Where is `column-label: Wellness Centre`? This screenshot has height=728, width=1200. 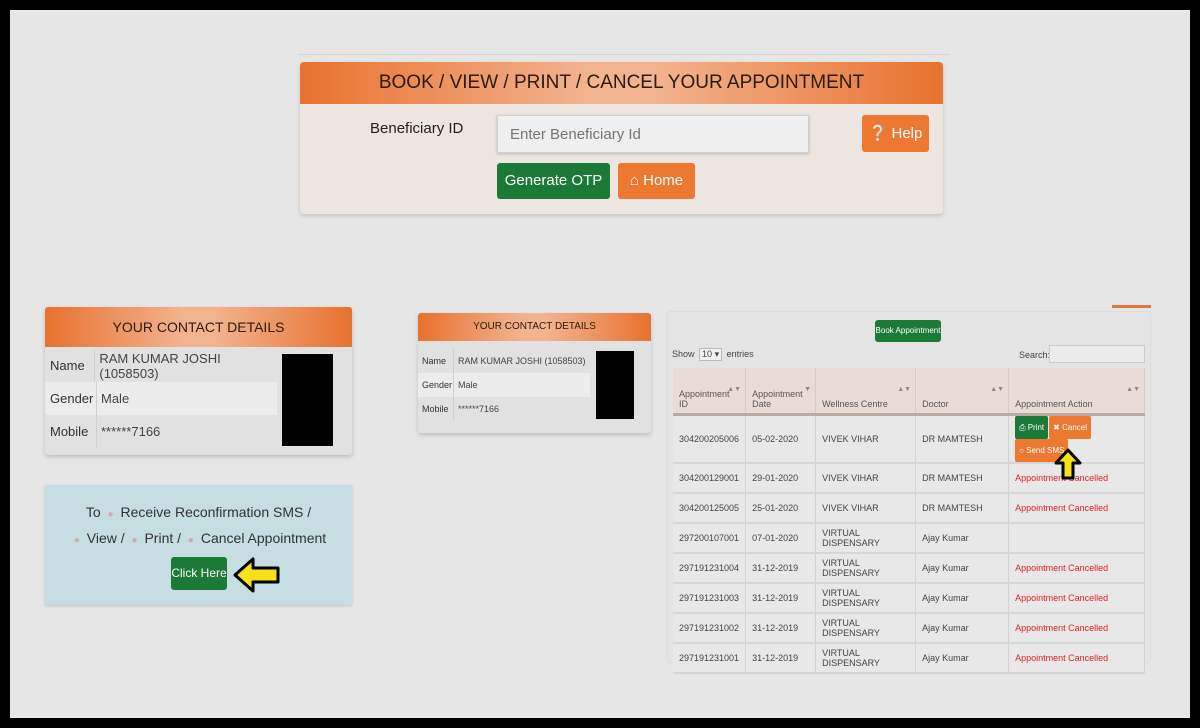
column-label: Wellness Centre is located at coordinates (855, 403).